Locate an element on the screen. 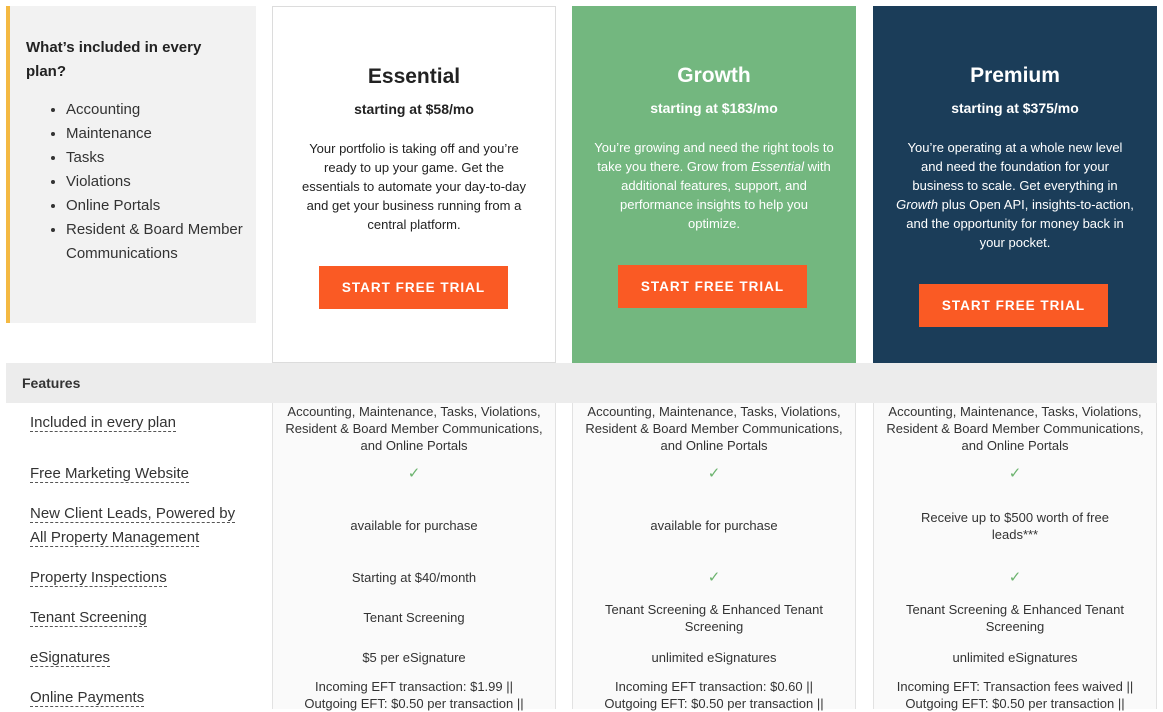 Image resolution: width=1163 pixels, height=712 pixels. feature-label-text: Online Payments is located at coordinates (87, 698).